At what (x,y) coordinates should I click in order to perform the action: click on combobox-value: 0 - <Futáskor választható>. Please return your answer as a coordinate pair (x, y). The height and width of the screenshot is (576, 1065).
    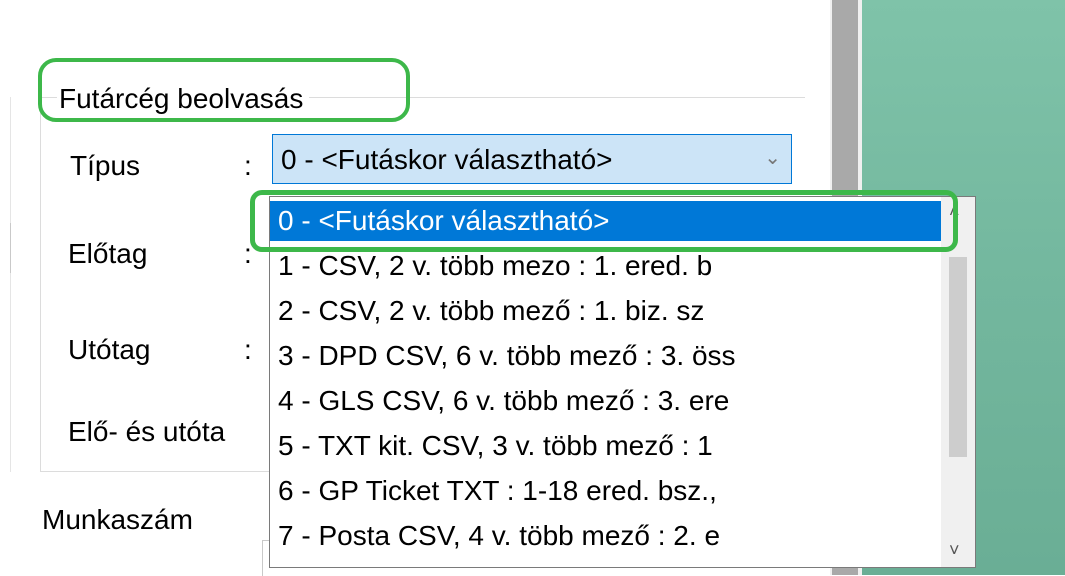
    Looking at the image, I should click on (447, 159).